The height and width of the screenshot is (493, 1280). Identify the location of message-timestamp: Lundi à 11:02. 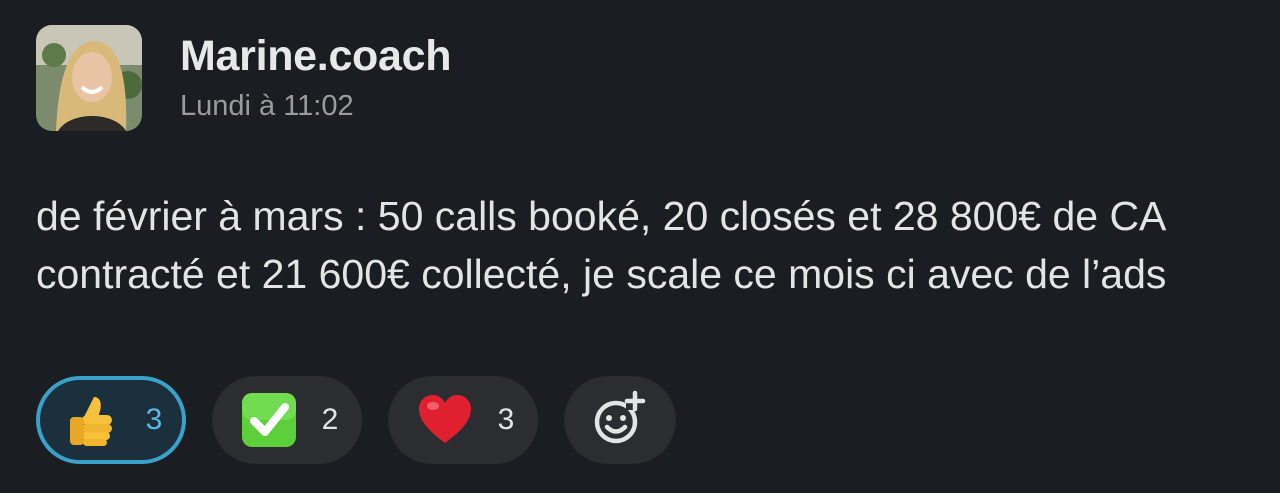
(267, 106).